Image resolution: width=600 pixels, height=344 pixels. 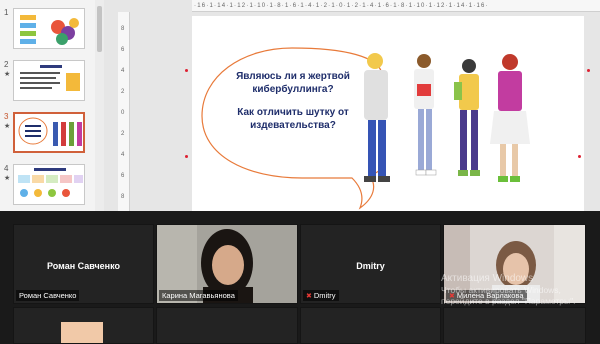 I want to click on watermark-line-1: Чтобы активировать Windows,, so click(x=501, y=290).